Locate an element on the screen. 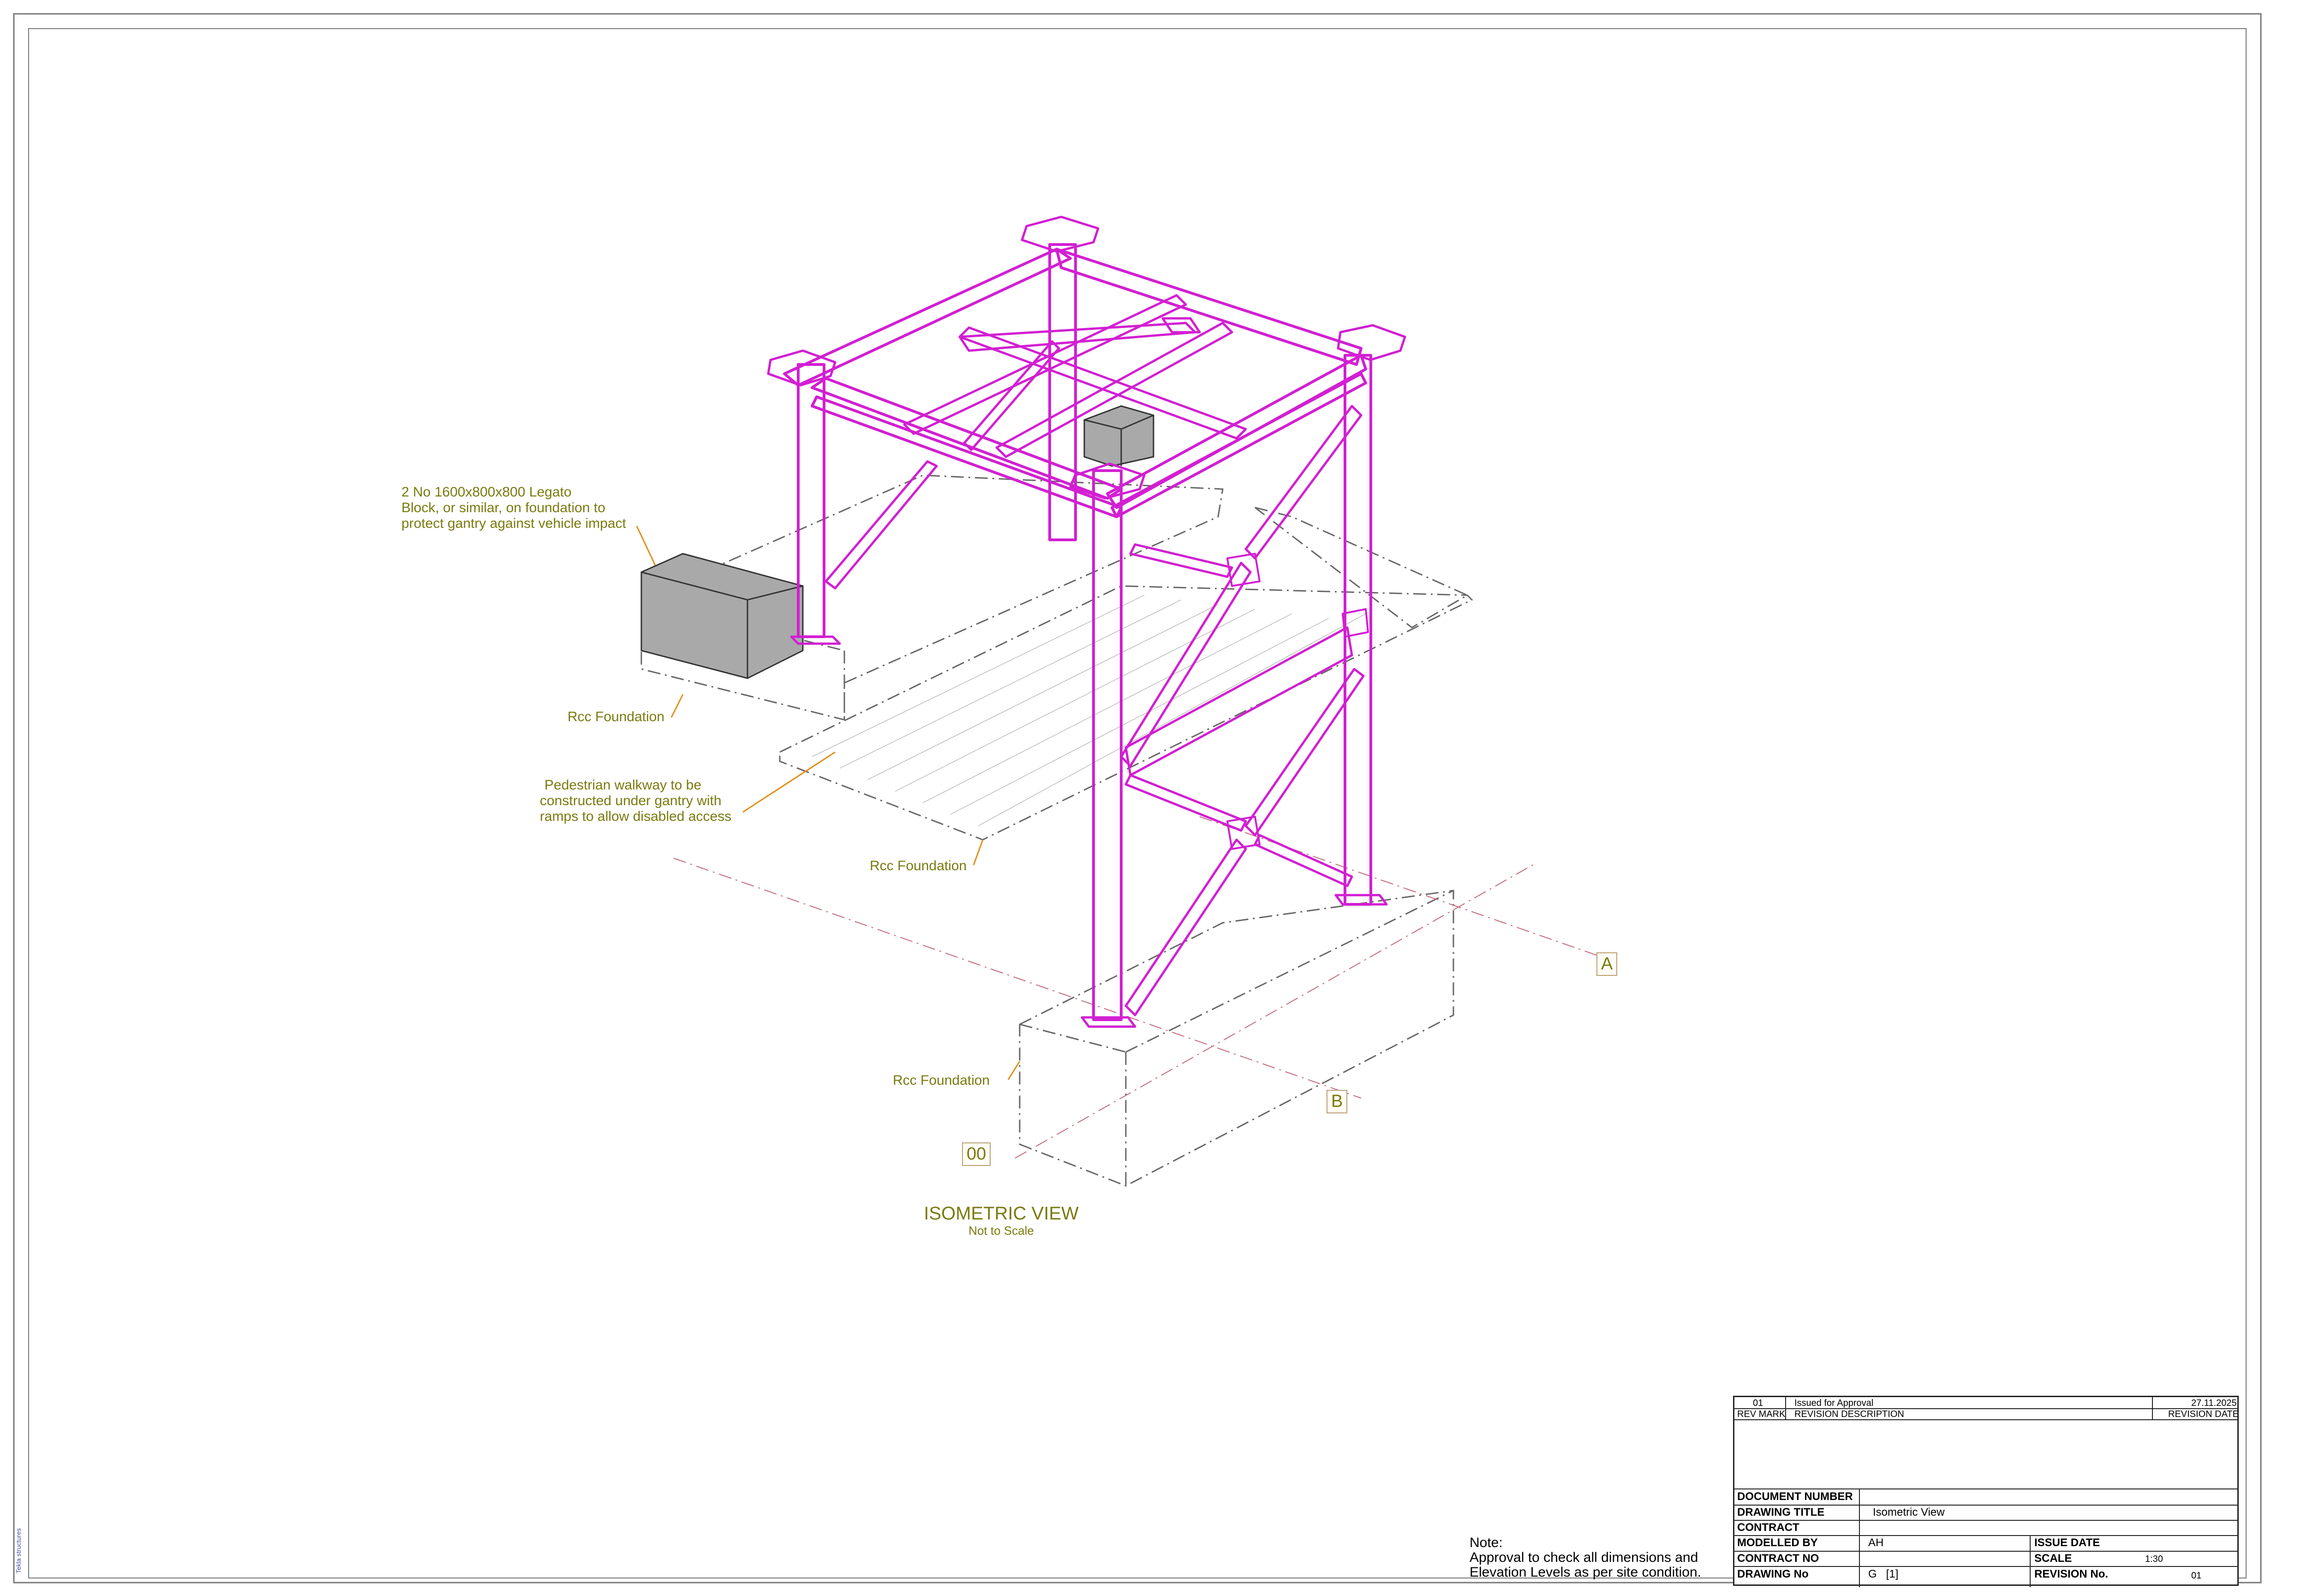  revision-no-label: REVISION No. is located at coordinates (2071, 1574).